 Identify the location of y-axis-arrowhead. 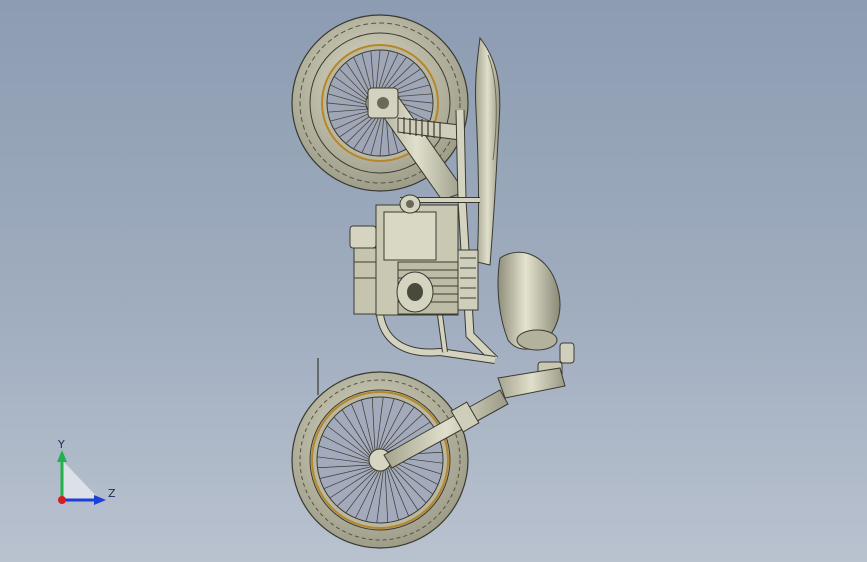
(62, 456).